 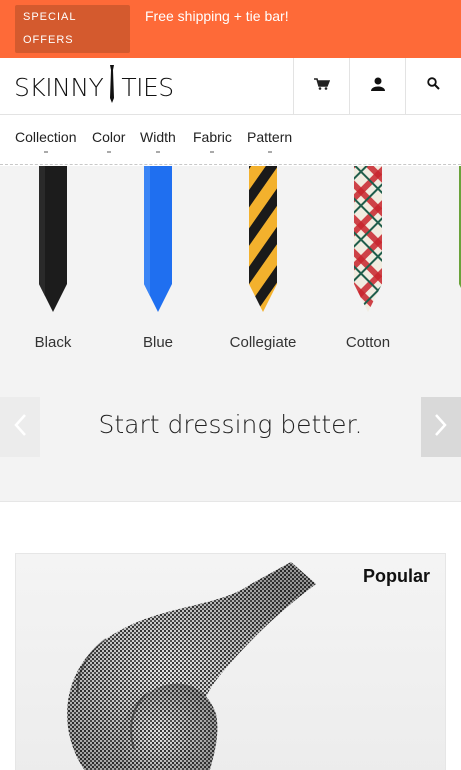 What do you see at coordinates (46, 137) in the screenshot?
I see `nav-label: Collection` at bounding box center [46, 137].